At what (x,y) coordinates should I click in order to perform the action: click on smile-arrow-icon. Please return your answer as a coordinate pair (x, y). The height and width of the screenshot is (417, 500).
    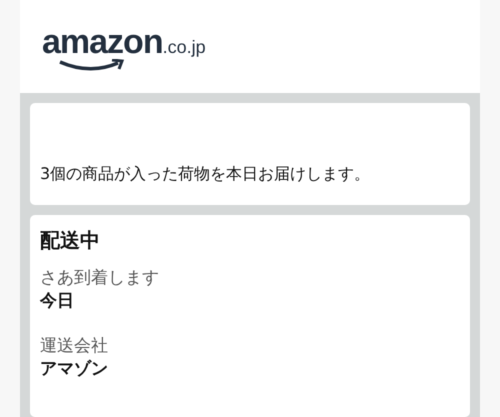
    Looking at the image, I should click on (92, 66).